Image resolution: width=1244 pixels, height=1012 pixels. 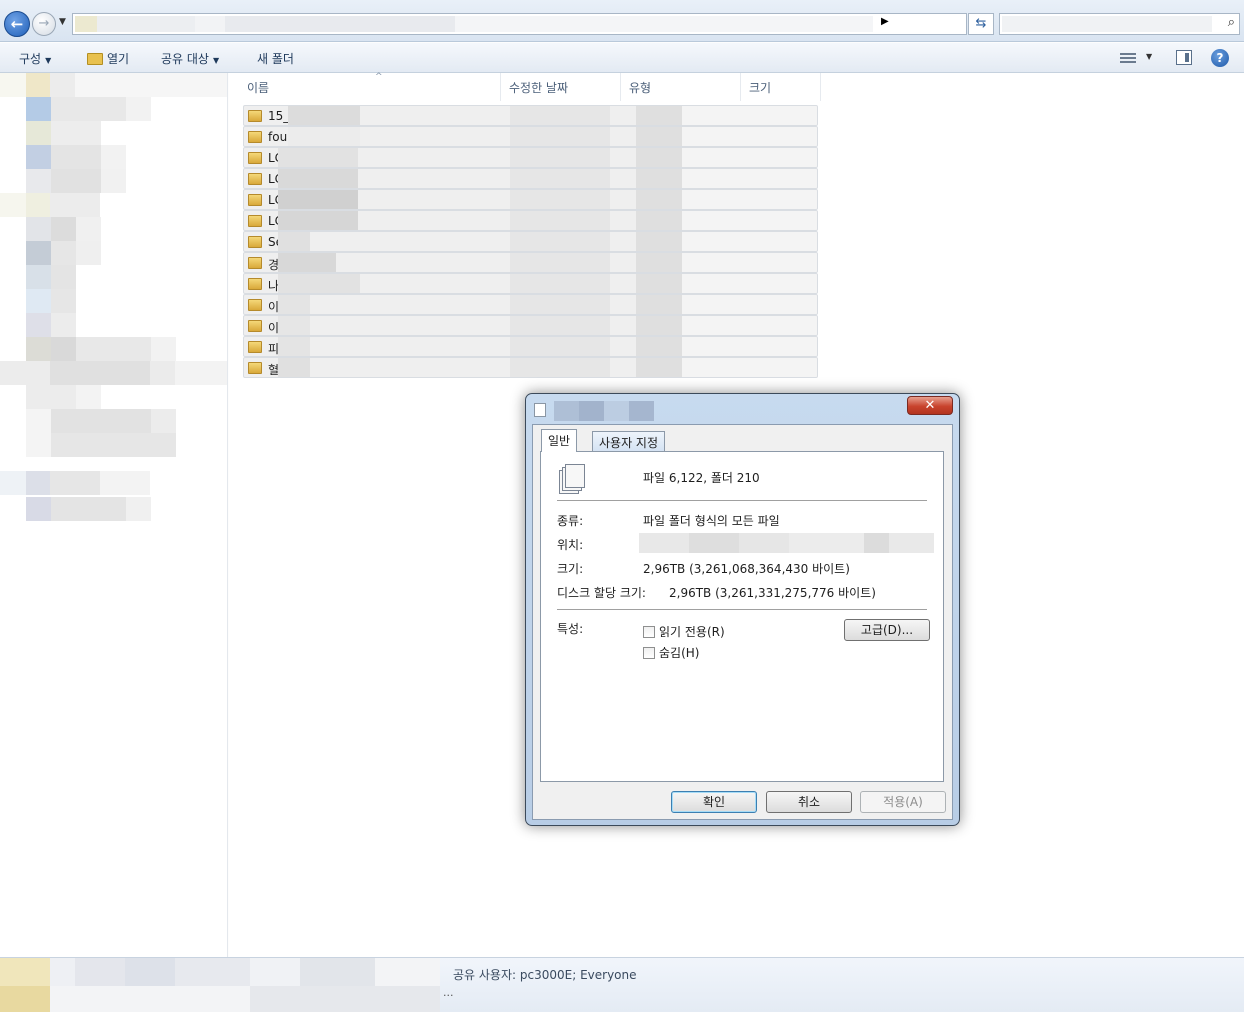 I want to click on list-item: 피, so click(x=530, y=346).